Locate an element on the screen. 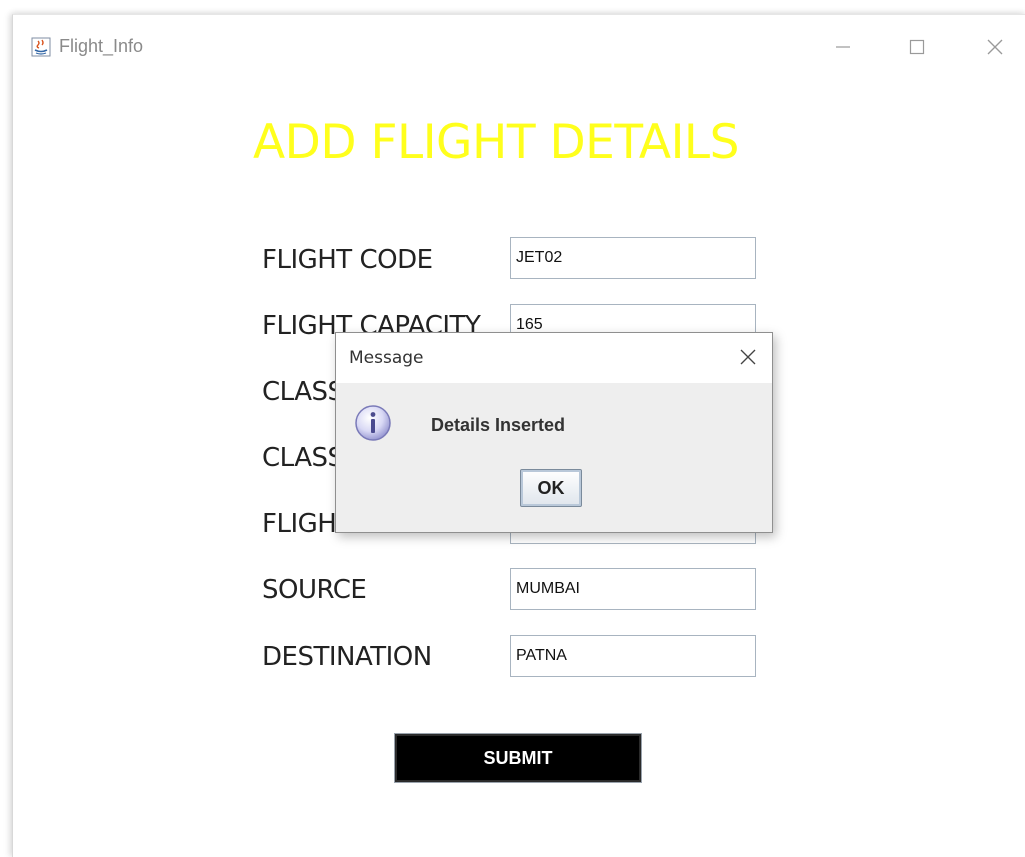 This screenshot has height=857, width=1025. submit-button: SUBMIT is located at coordinates (518, 758).